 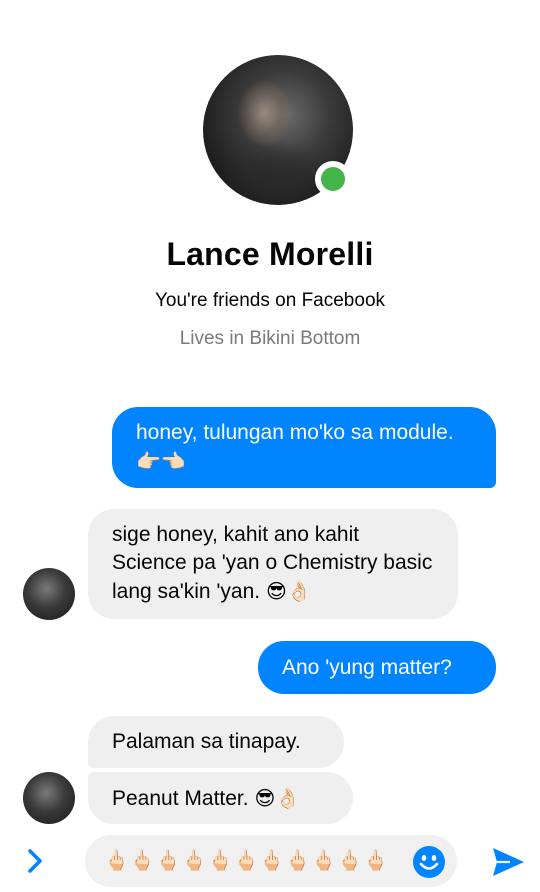 I want to click on message-emoji: 👉🏻👈🏻, so click(x=161, y=461).